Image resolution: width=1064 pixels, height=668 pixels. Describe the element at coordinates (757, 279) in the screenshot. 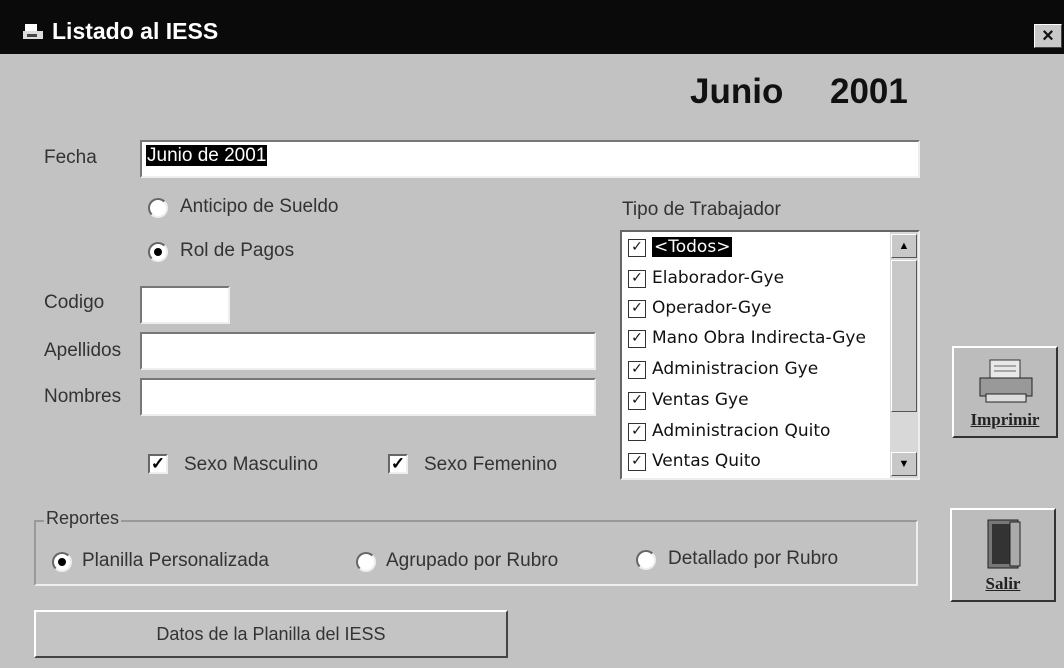

I see `list-item: ✓ Elaborador-Gye` at that location.